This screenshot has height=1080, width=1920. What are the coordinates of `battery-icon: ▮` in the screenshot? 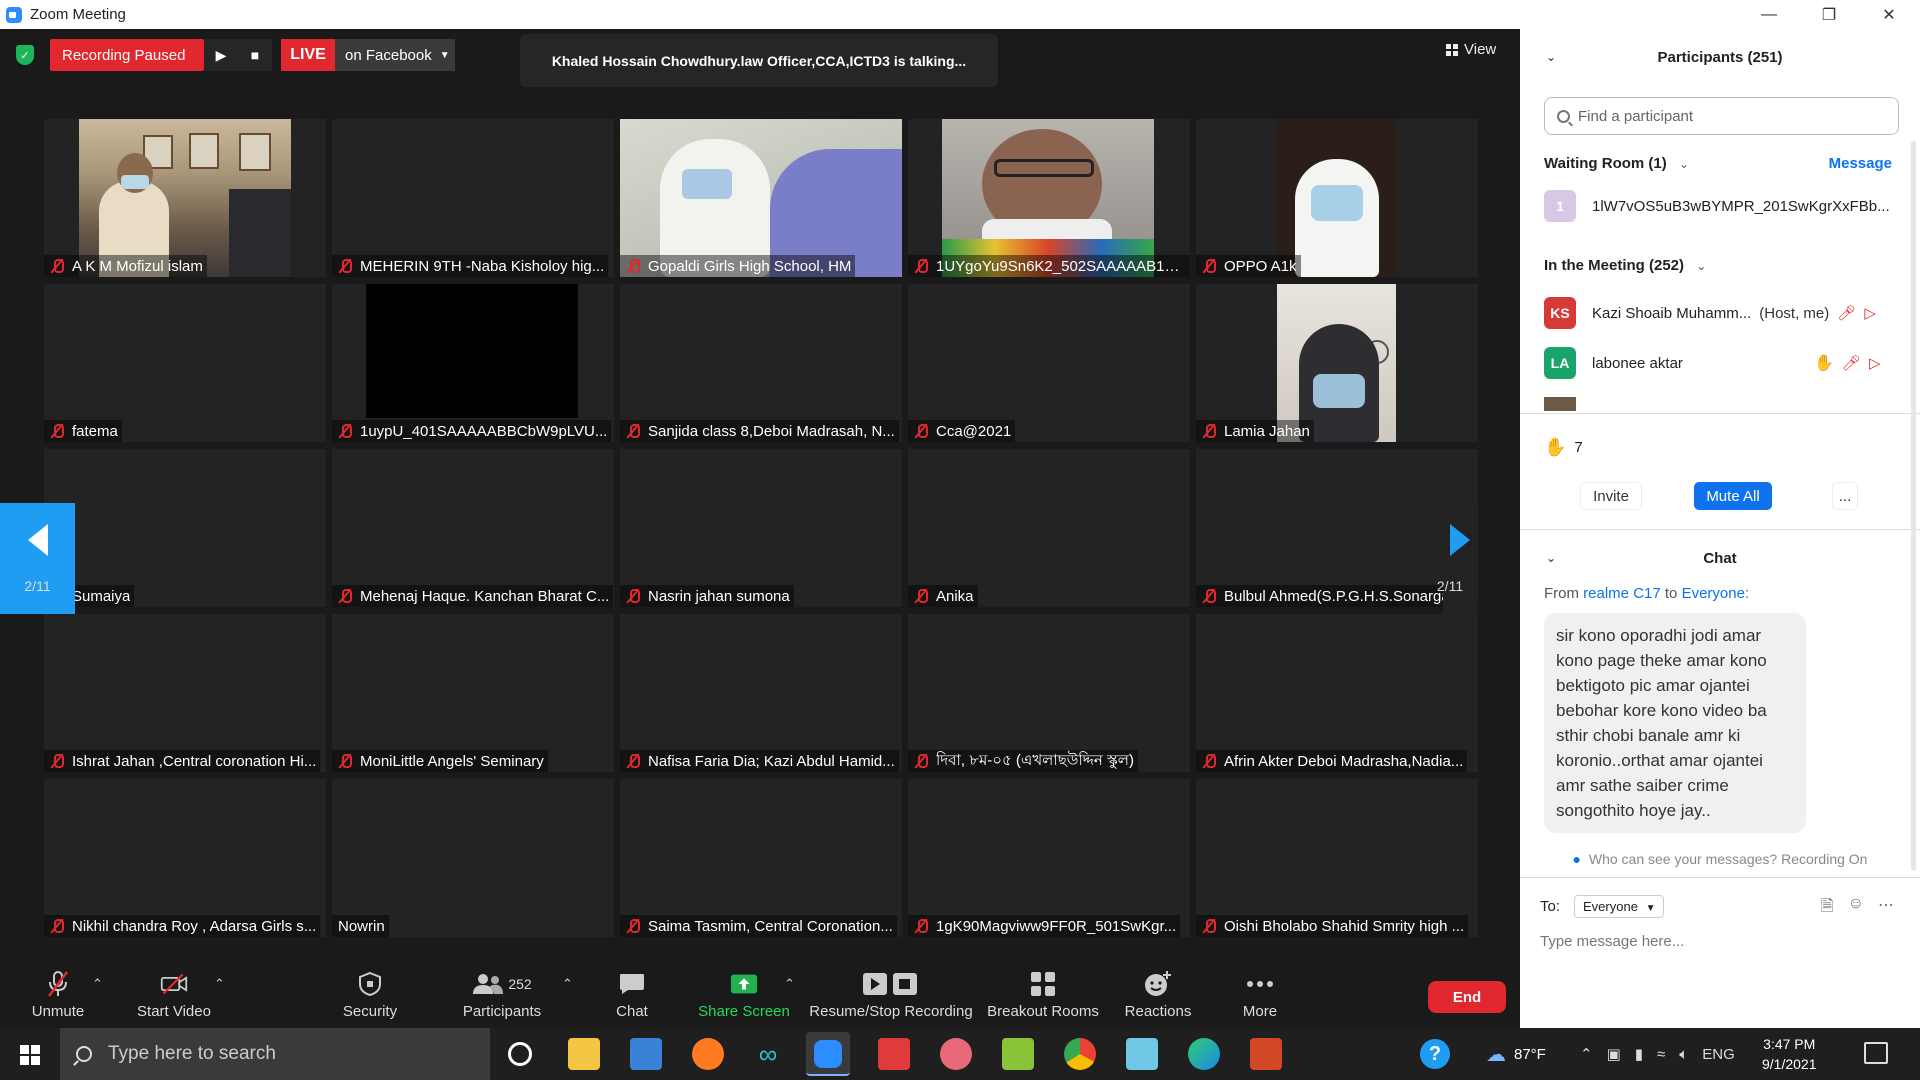 It's located at (1639, 1054).